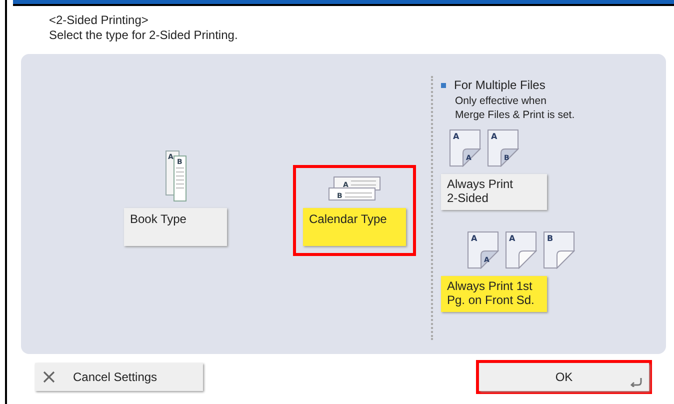  Describe the element at coordinates (119, 377) in the screenshot. I see `cancel-settings-button: Cancel Settings` at that location.